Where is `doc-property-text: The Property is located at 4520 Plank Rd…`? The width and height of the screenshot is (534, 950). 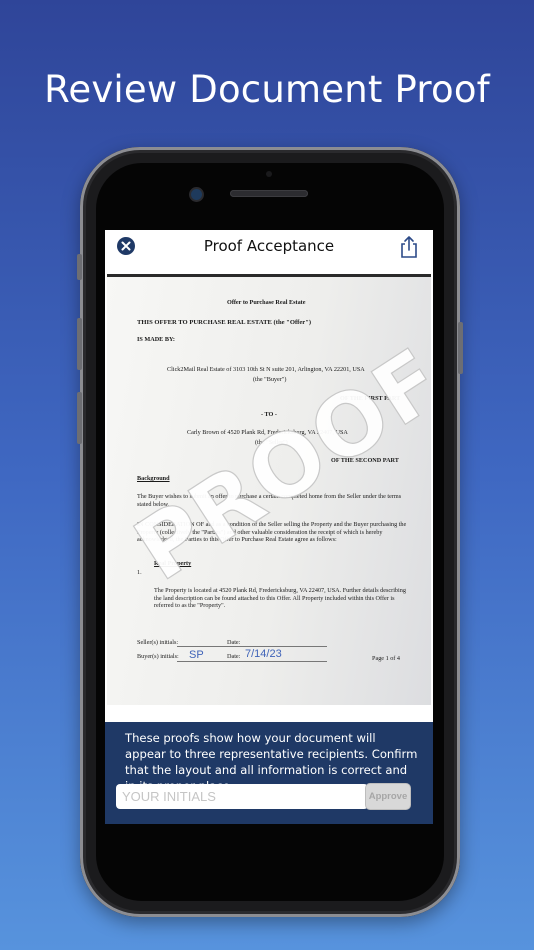 doc-property-text: The Property is located at 4520 Plank Rd… is located at coordinates (280, 598).